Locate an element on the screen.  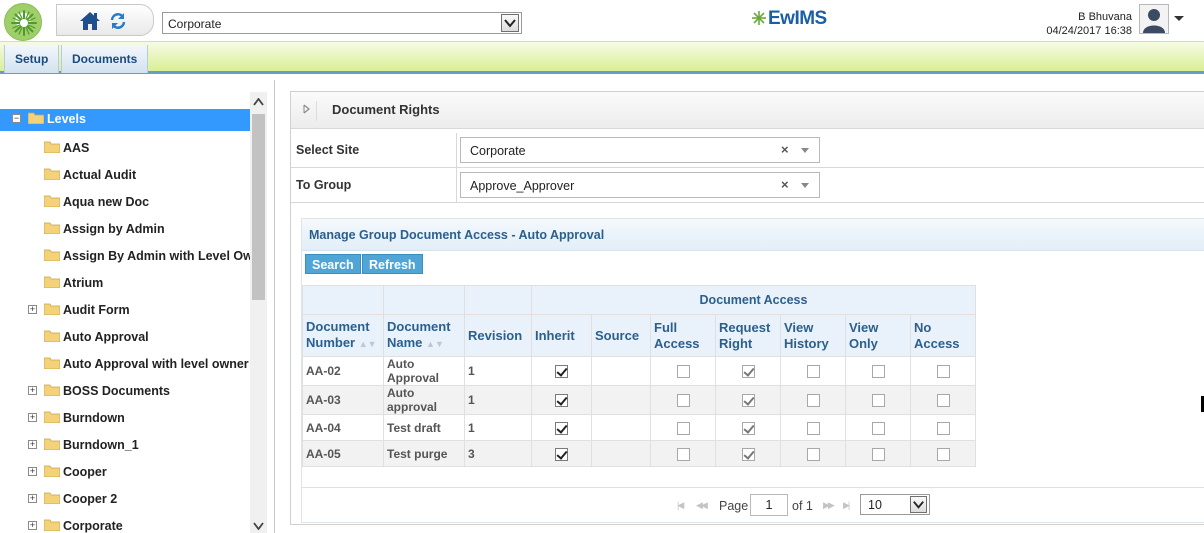
tree-item-burndown-1: + Burndown_1 is located at coordinates (125, 446).